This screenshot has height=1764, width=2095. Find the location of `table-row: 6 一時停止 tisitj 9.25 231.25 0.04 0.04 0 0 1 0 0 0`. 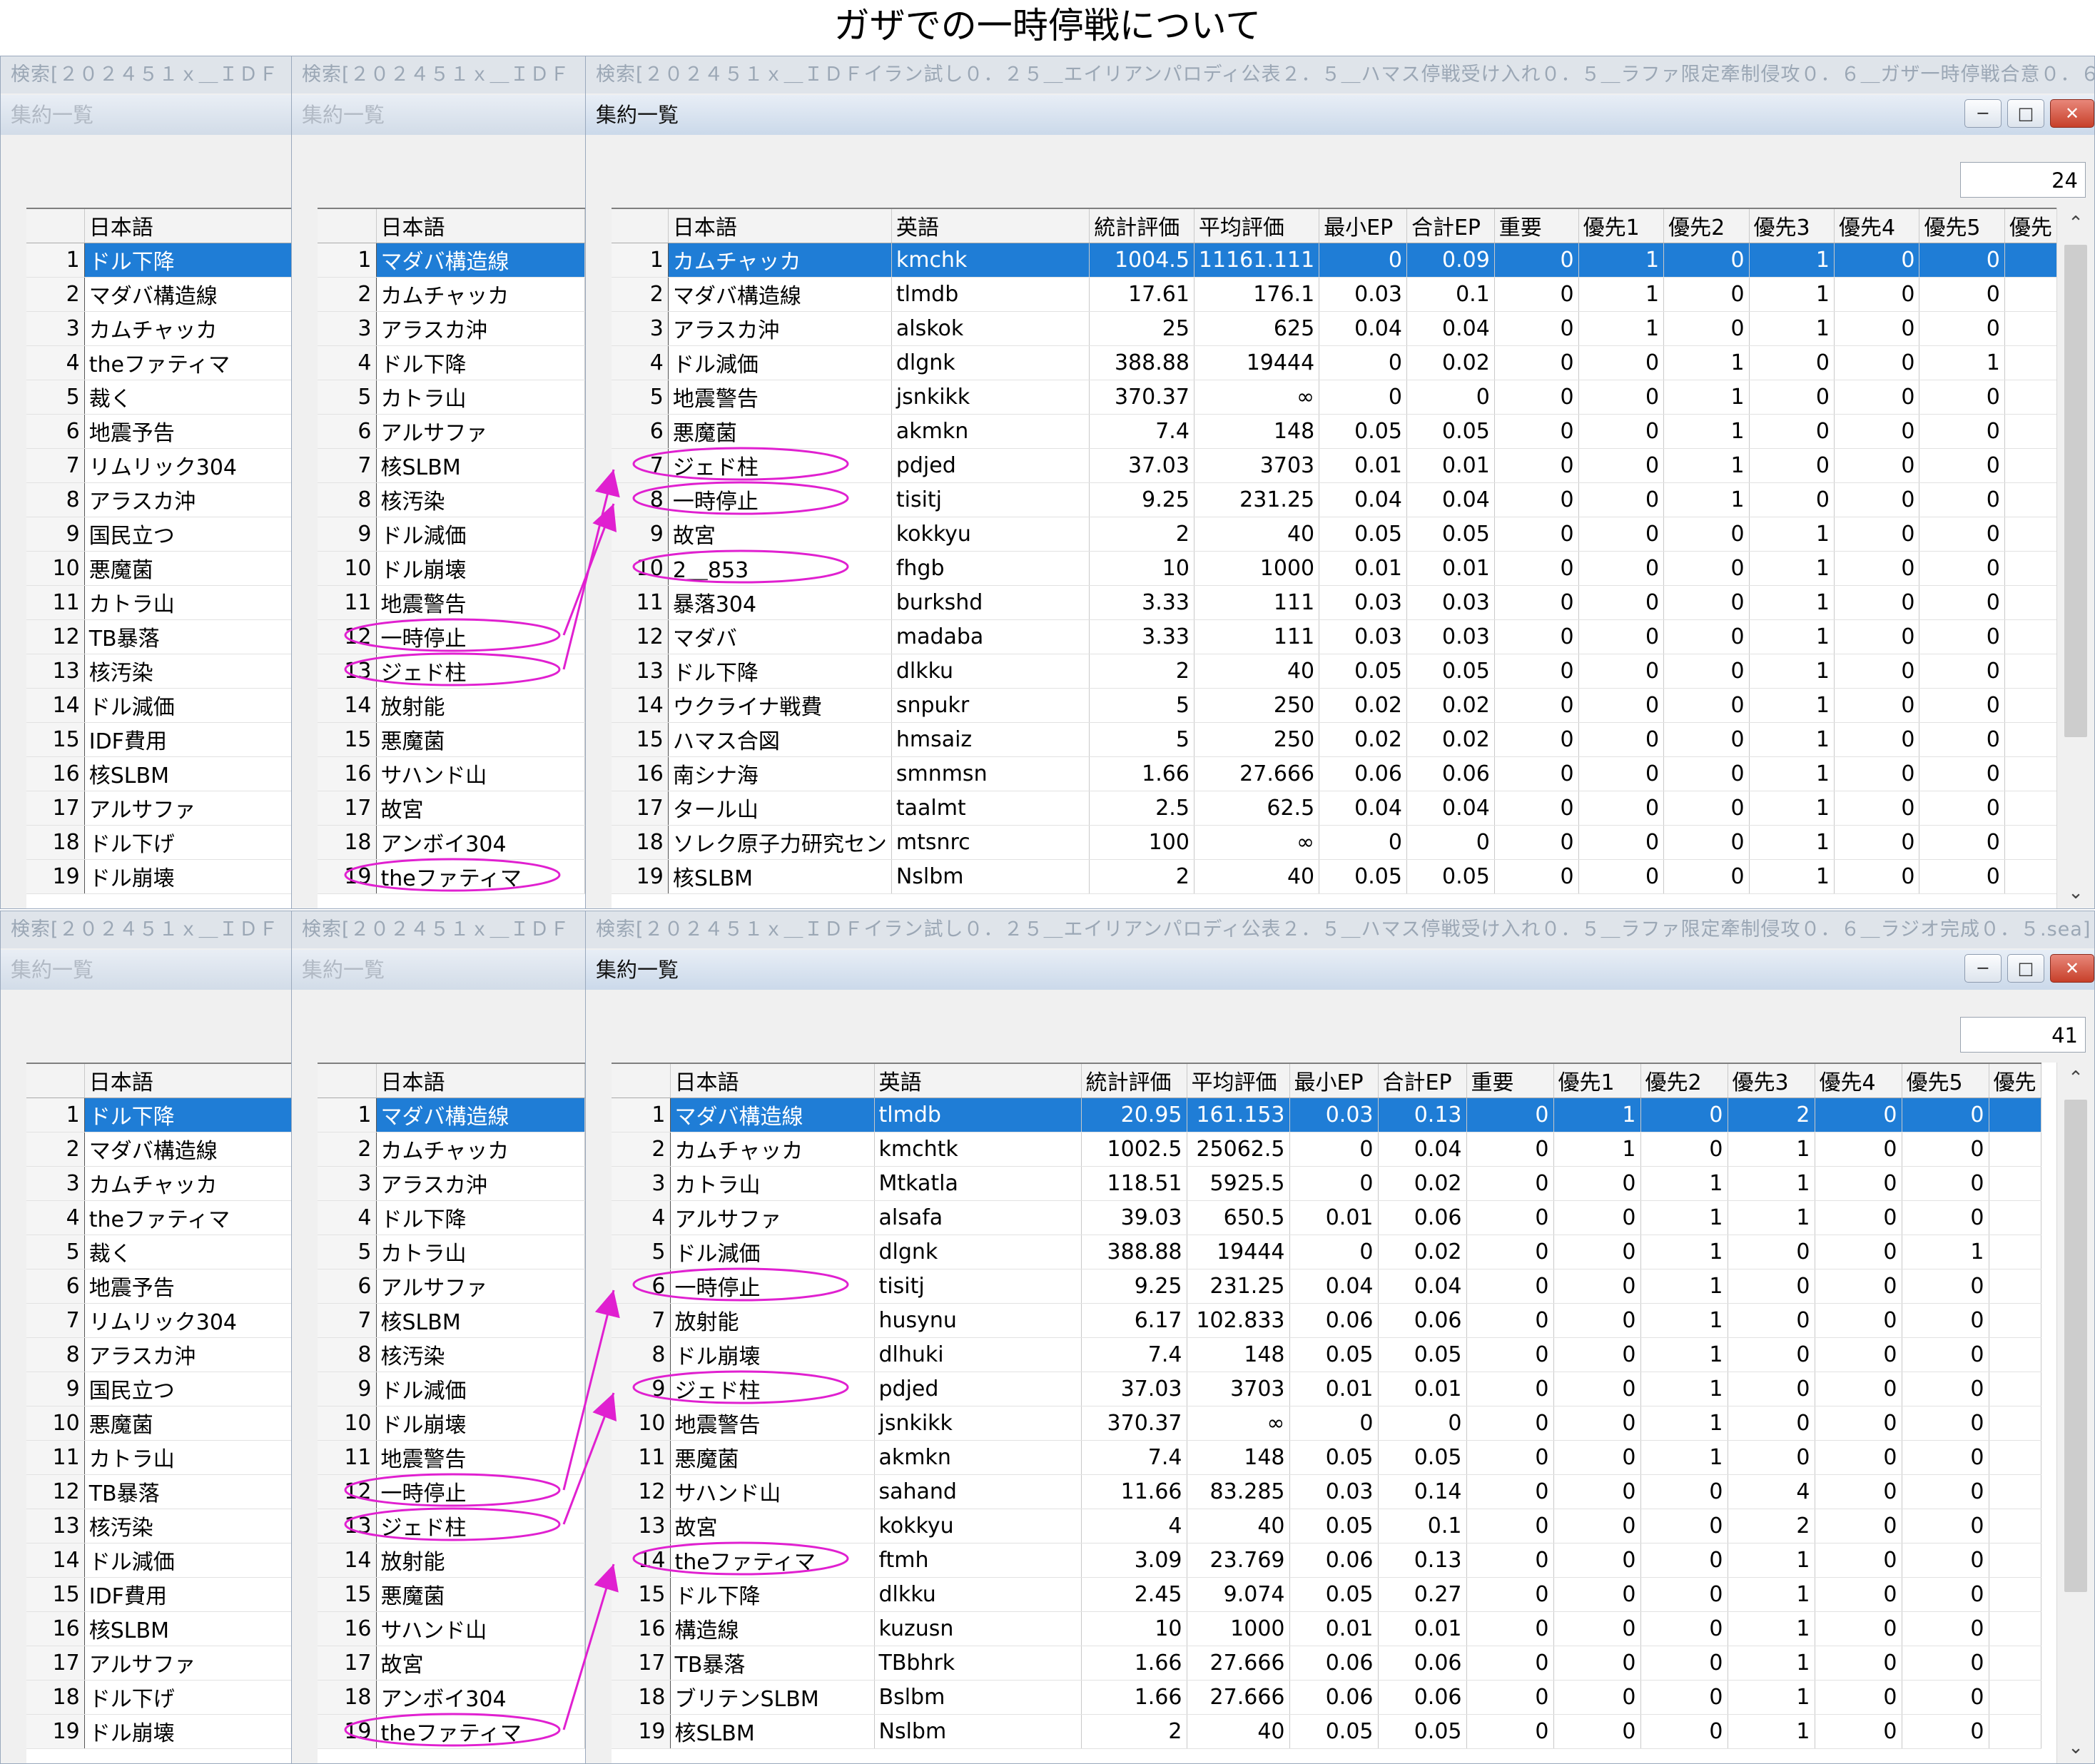

table-row: 6 一時停止 tisitj 9.25 231.25 0.04 0.04 0 0 1 0 0 0 is located at coordinates (1327, 1286).